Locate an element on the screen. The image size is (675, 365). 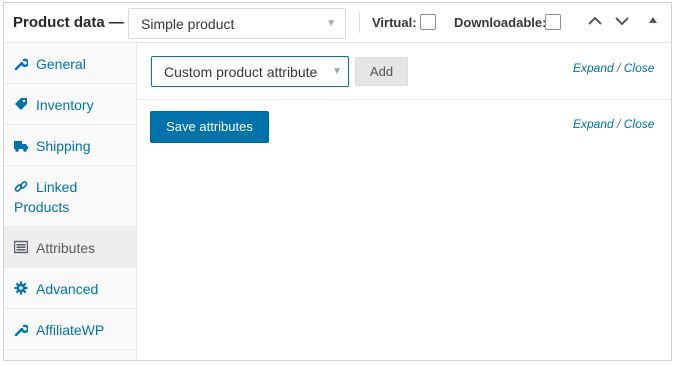
product-type-select: Simple product ▼ is located at coordinates (237, 23).